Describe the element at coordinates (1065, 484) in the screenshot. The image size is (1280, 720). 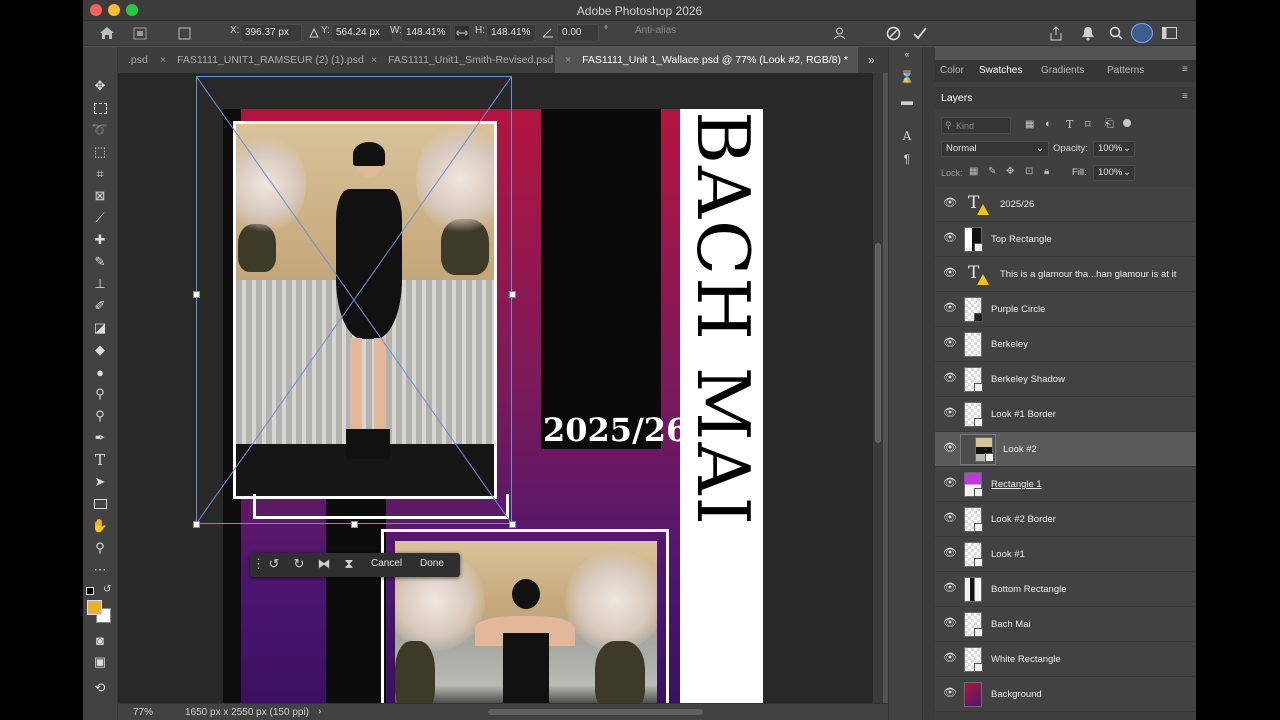
I see `layer-row: 👁︎ Rectangle 1` at that location.